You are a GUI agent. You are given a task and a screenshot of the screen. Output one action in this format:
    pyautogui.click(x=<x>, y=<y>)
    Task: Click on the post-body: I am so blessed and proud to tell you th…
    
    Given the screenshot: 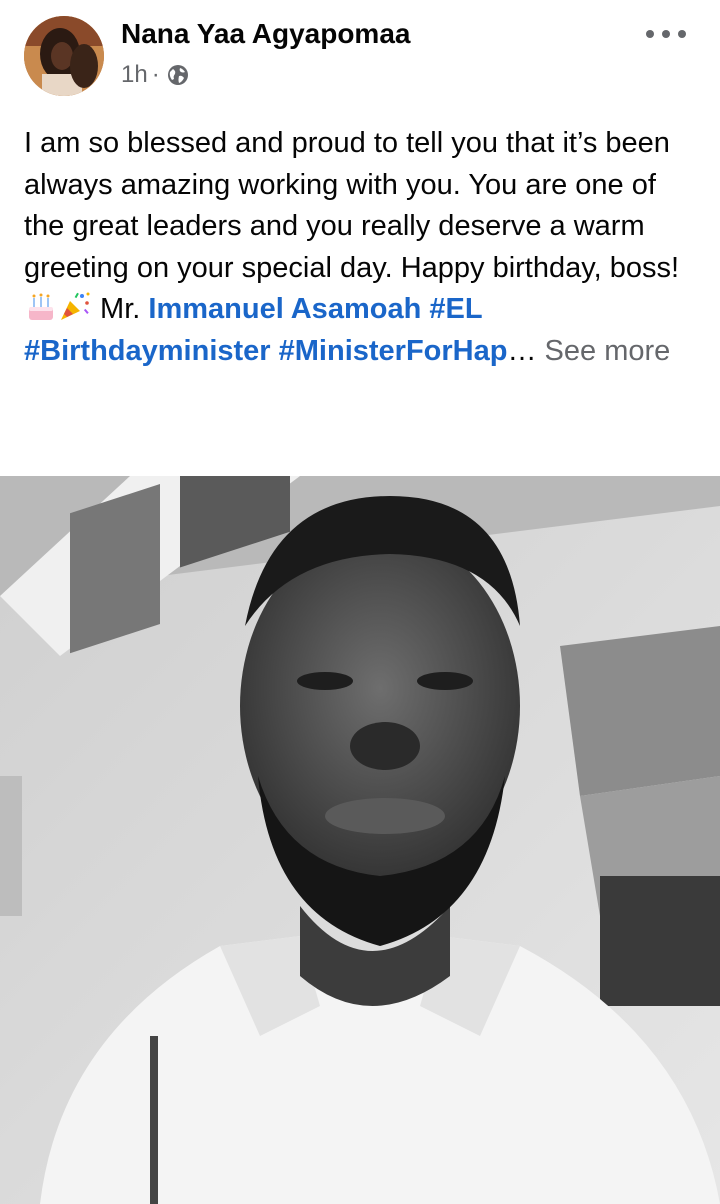 What is the action you would take?
    pyautogui.click(x=352, y=205)
    